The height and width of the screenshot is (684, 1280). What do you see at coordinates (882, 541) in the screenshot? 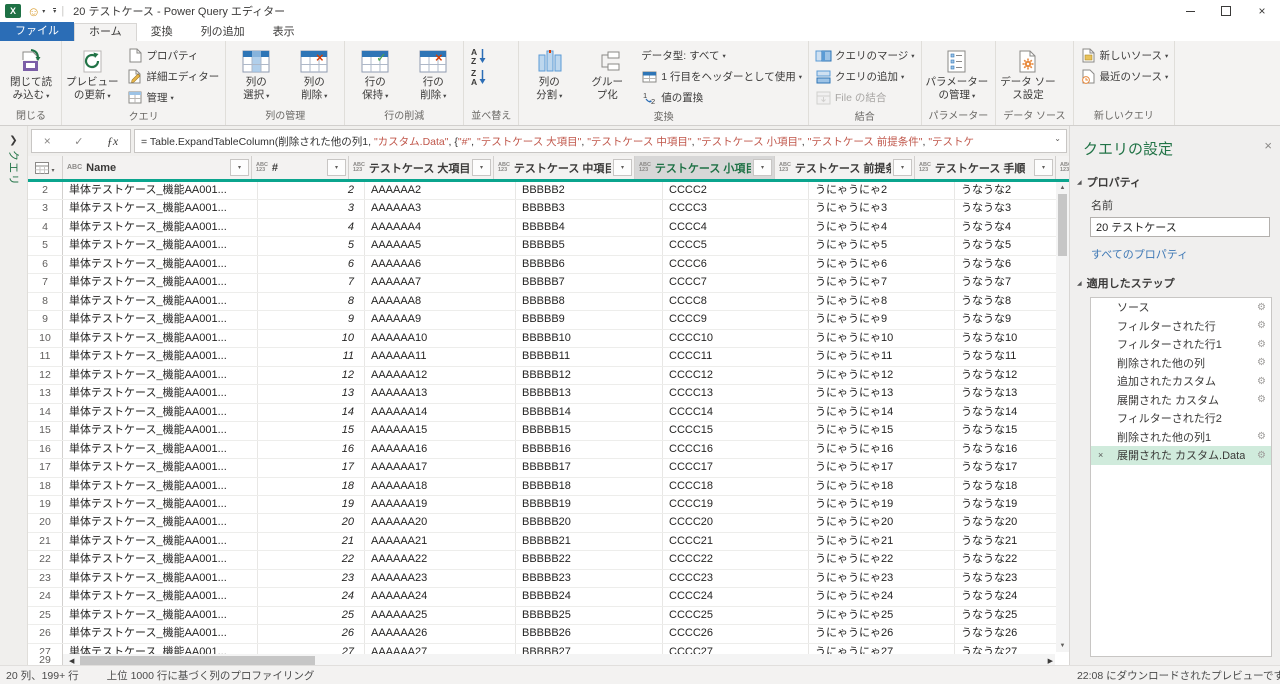
I see `grid-cell: うにゃうにゃ21` at bounding box center [882, 541].